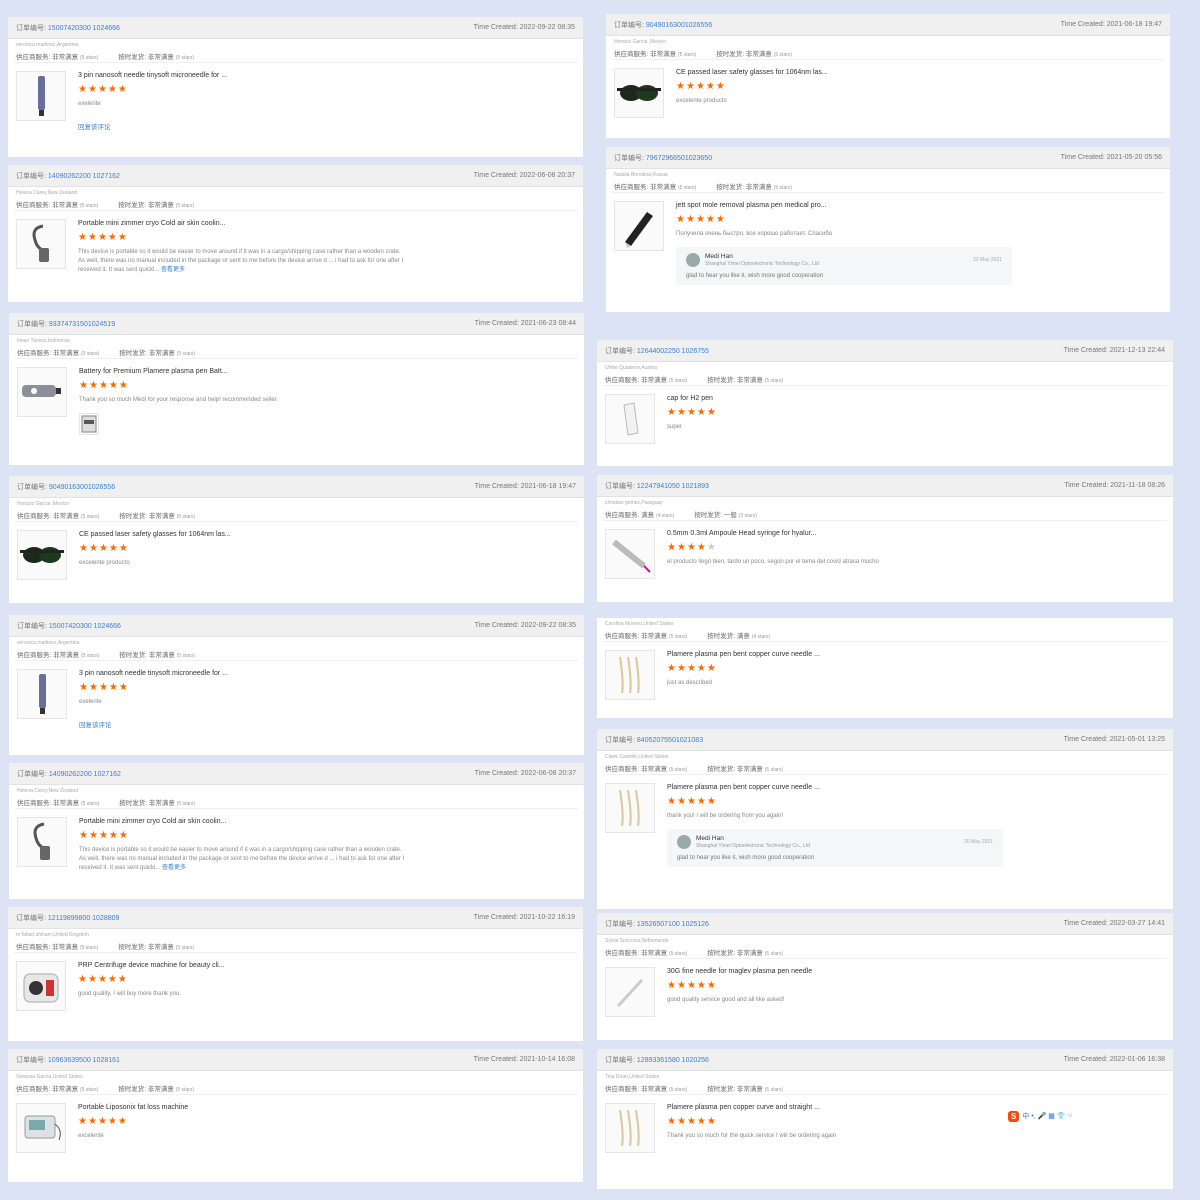 The height and width of the screenshot is (1200, 1200). What do you see at coordinates (673, 1060) in the screenshot?
I see `order-id-link: 12893361580 1020256` at bounding box center [673, 1060].